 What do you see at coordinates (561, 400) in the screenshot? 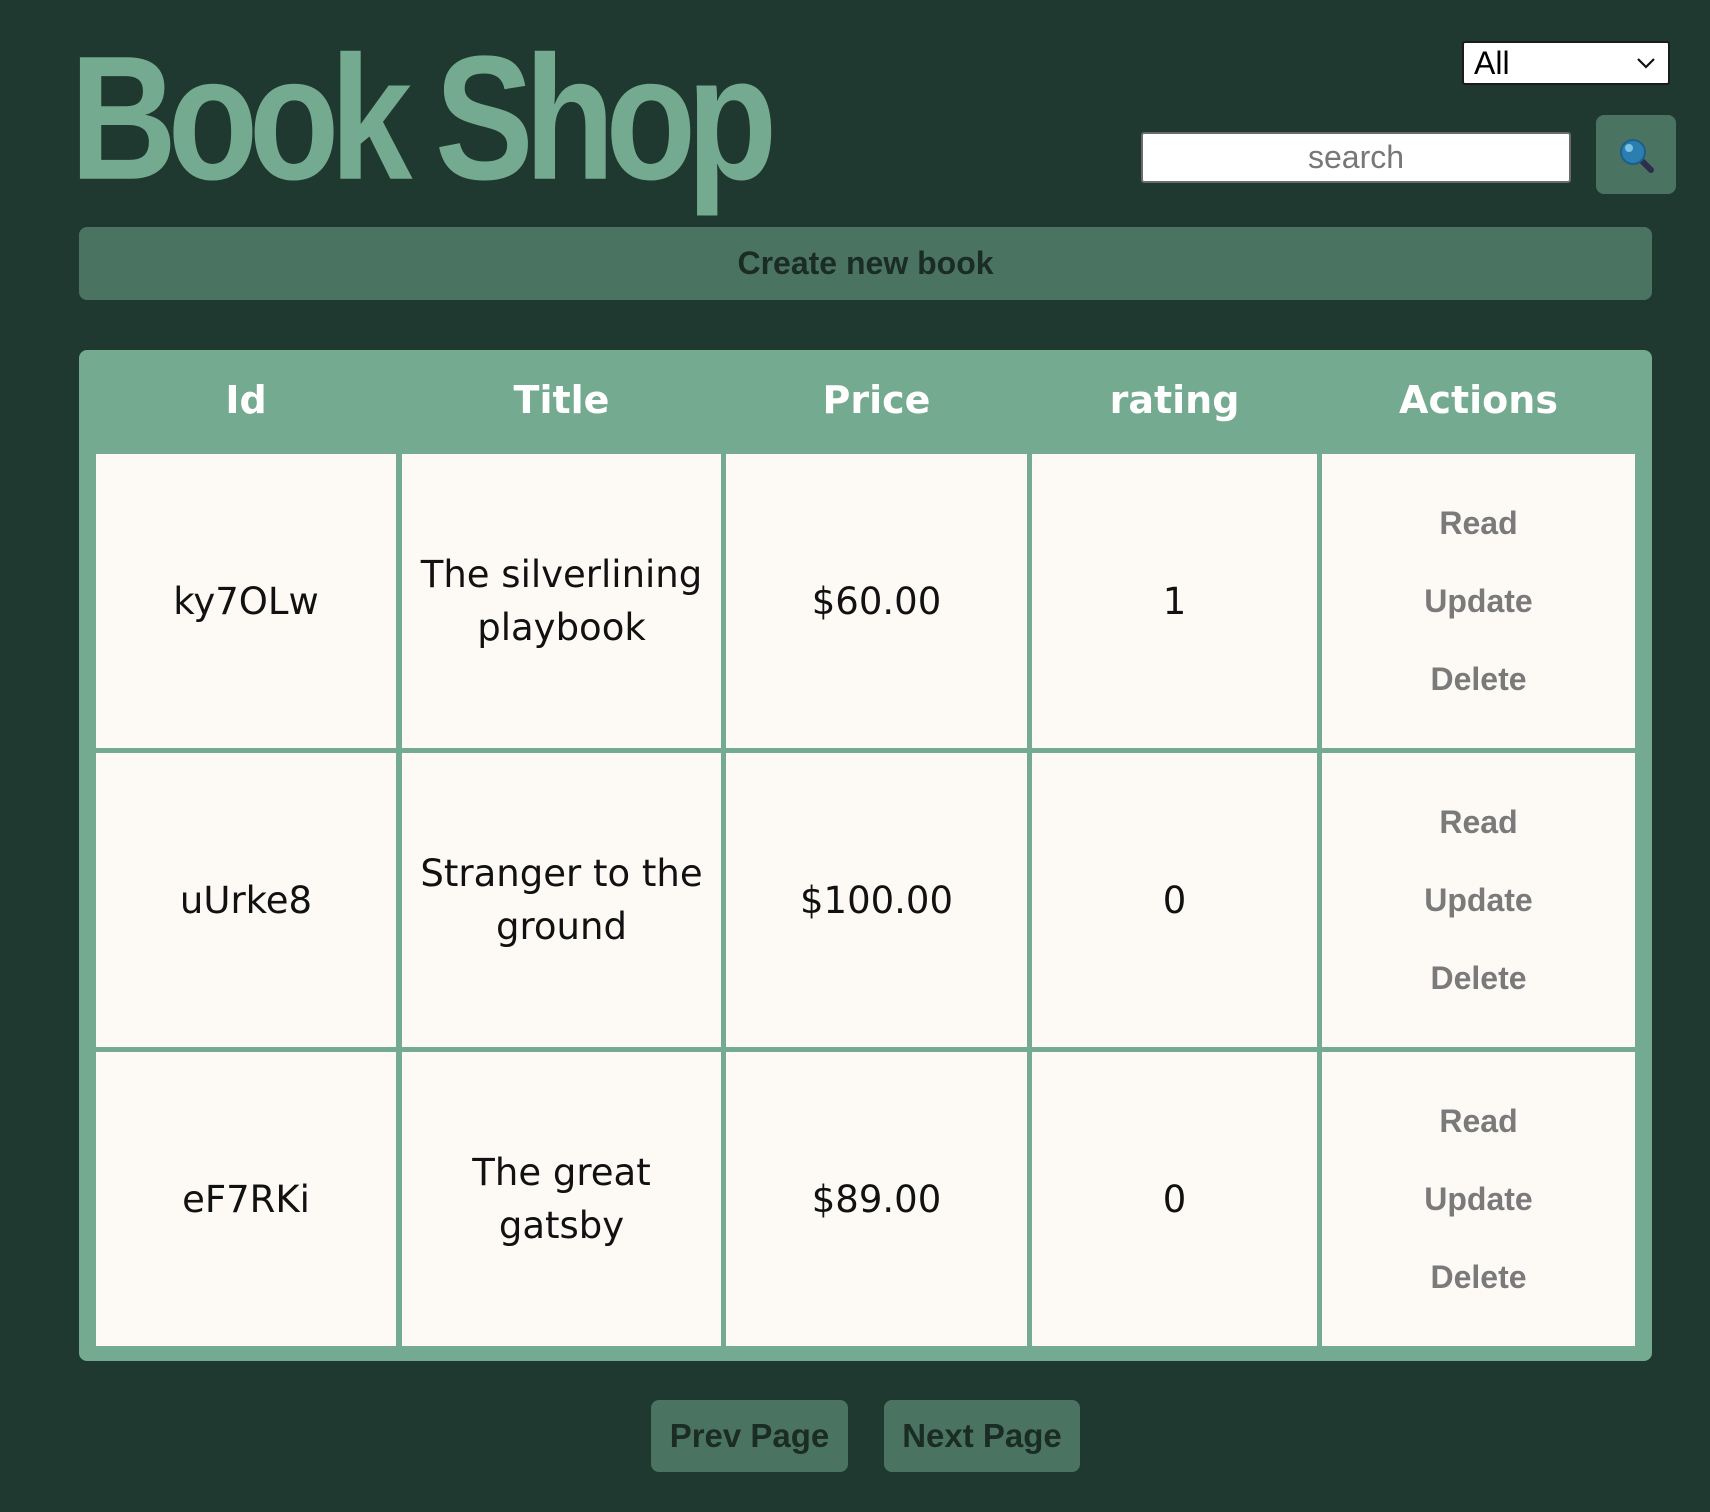
I see `column-header-title: Title` at bounding box center [561, 400].